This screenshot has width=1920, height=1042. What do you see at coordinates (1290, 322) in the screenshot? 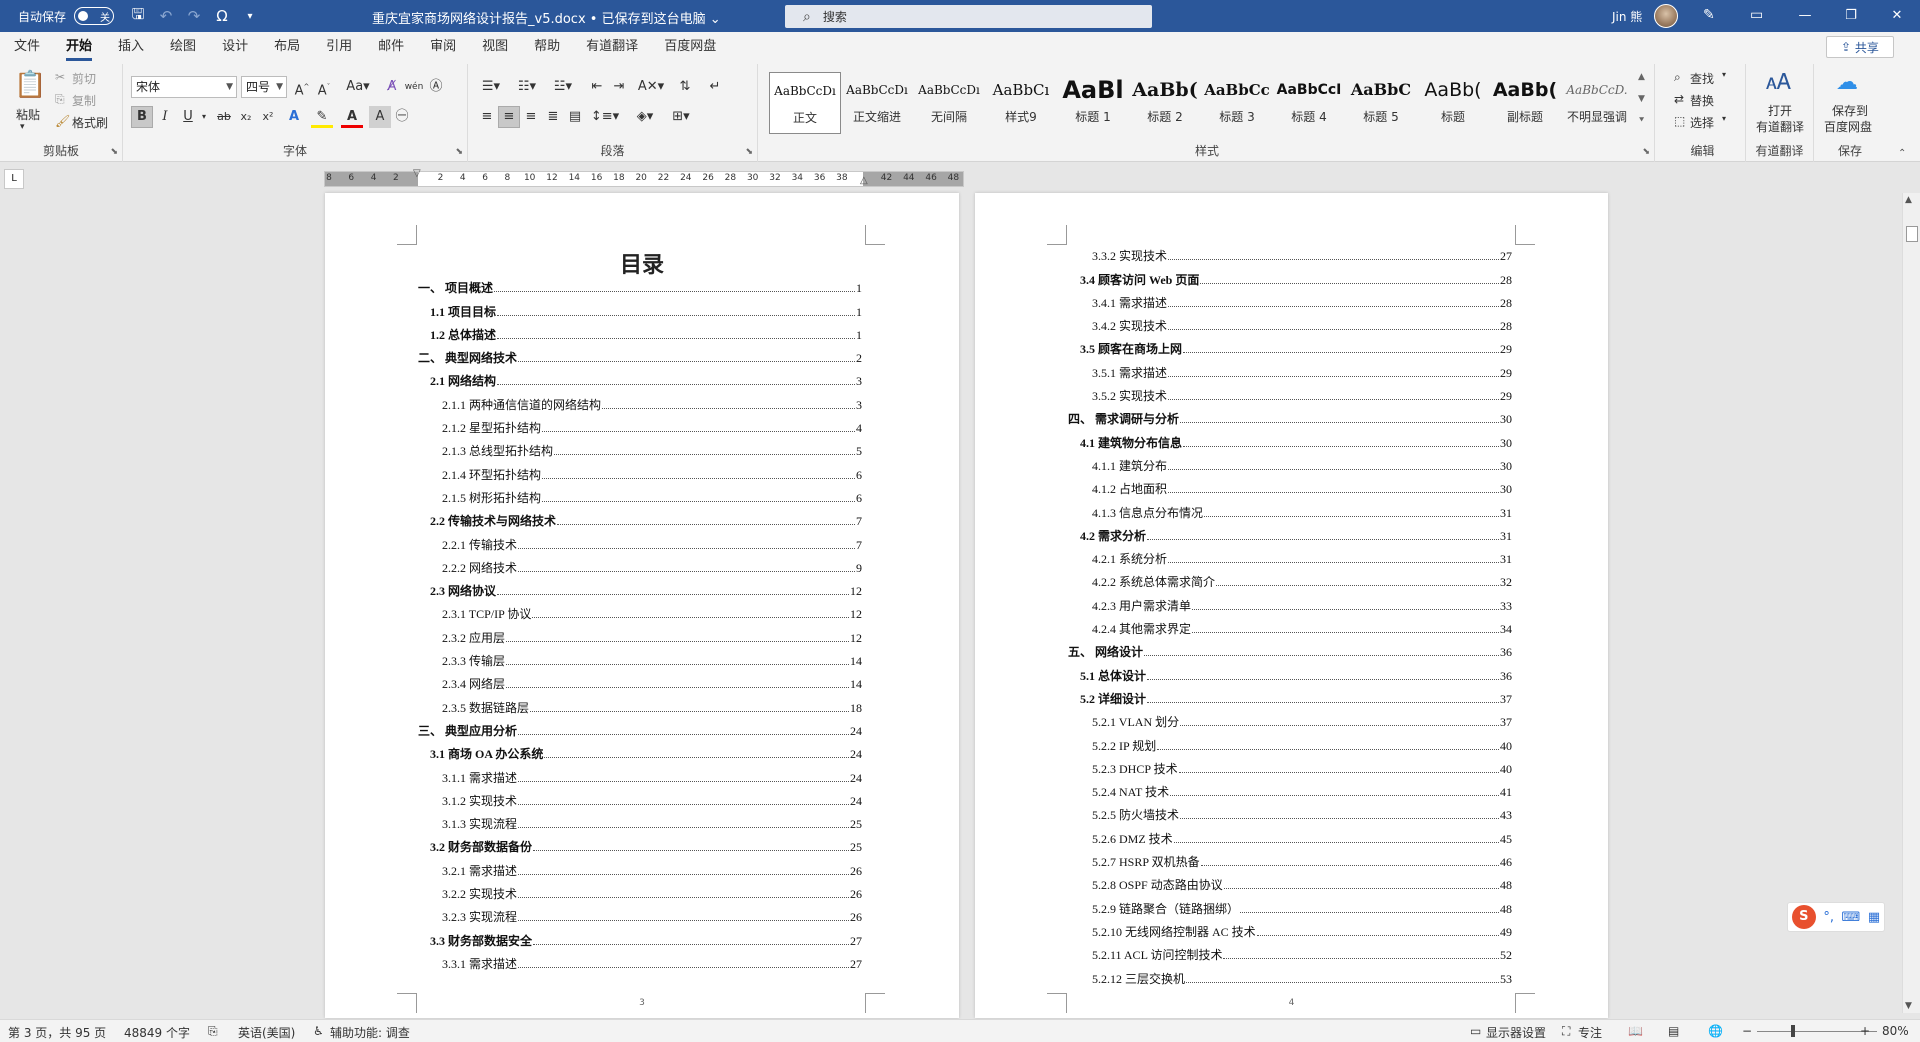
I see `toc-entry: 3.4.2 实现技术 28` at bounding box center [1290, 322].